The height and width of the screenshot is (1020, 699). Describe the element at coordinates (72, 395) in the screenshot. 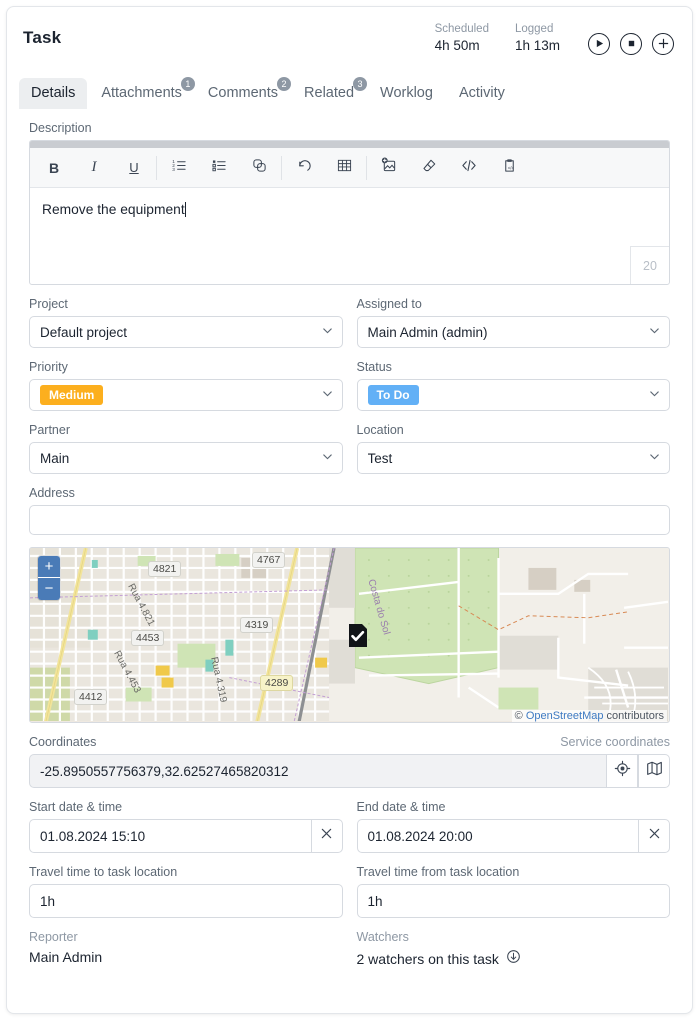

I see `priority-badge: Medium` at that location.